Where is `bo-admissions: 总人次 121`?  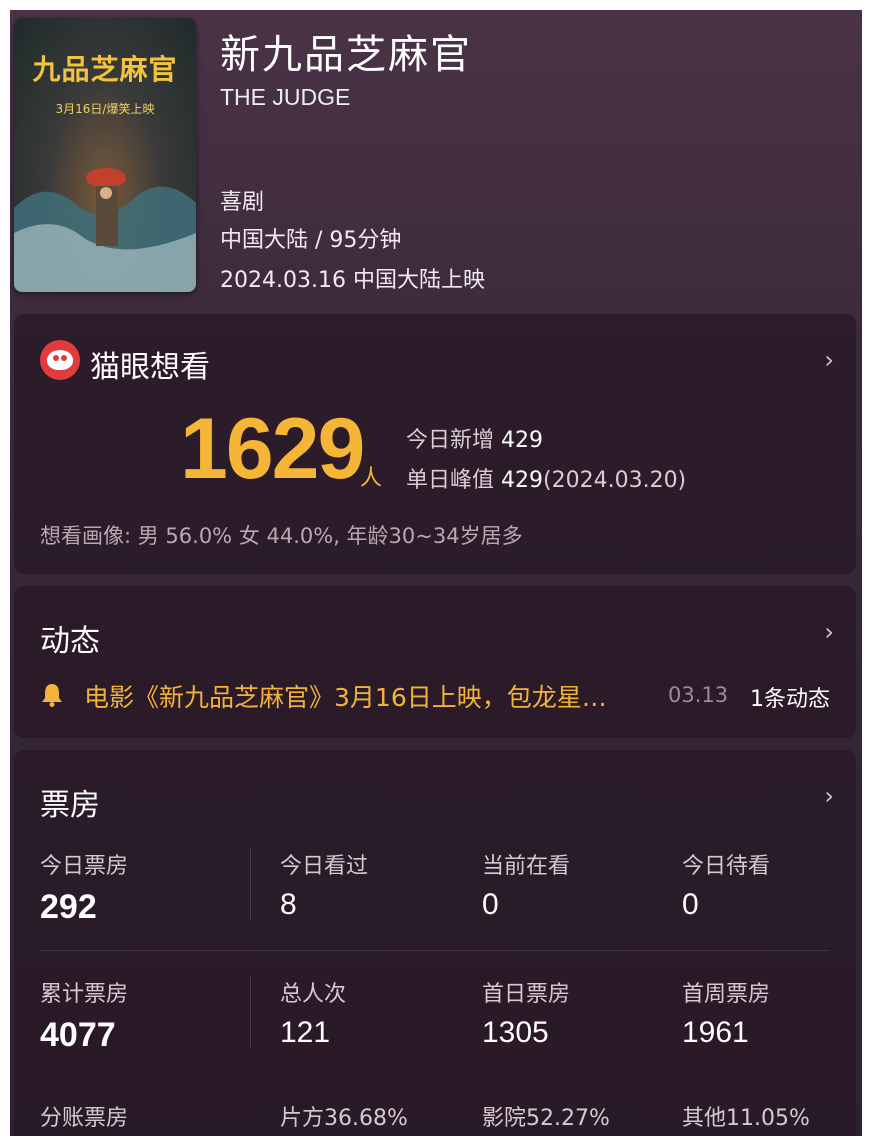
bo-admissions: 总人次 121 is located at coordinates (313, 1015).